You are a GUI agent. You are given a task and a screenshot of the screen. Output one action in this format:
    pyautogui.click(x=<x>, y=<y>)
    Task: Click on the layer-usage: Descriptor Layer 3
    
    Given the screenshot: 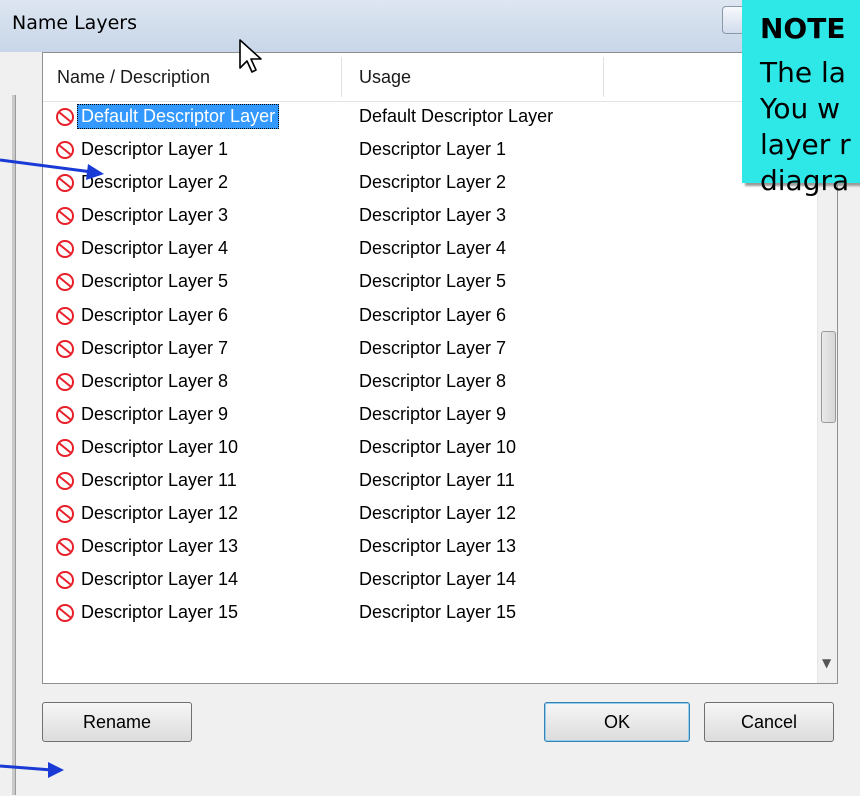 What is the action you would take?
    pyautogui.click(x=433, y=215)
    